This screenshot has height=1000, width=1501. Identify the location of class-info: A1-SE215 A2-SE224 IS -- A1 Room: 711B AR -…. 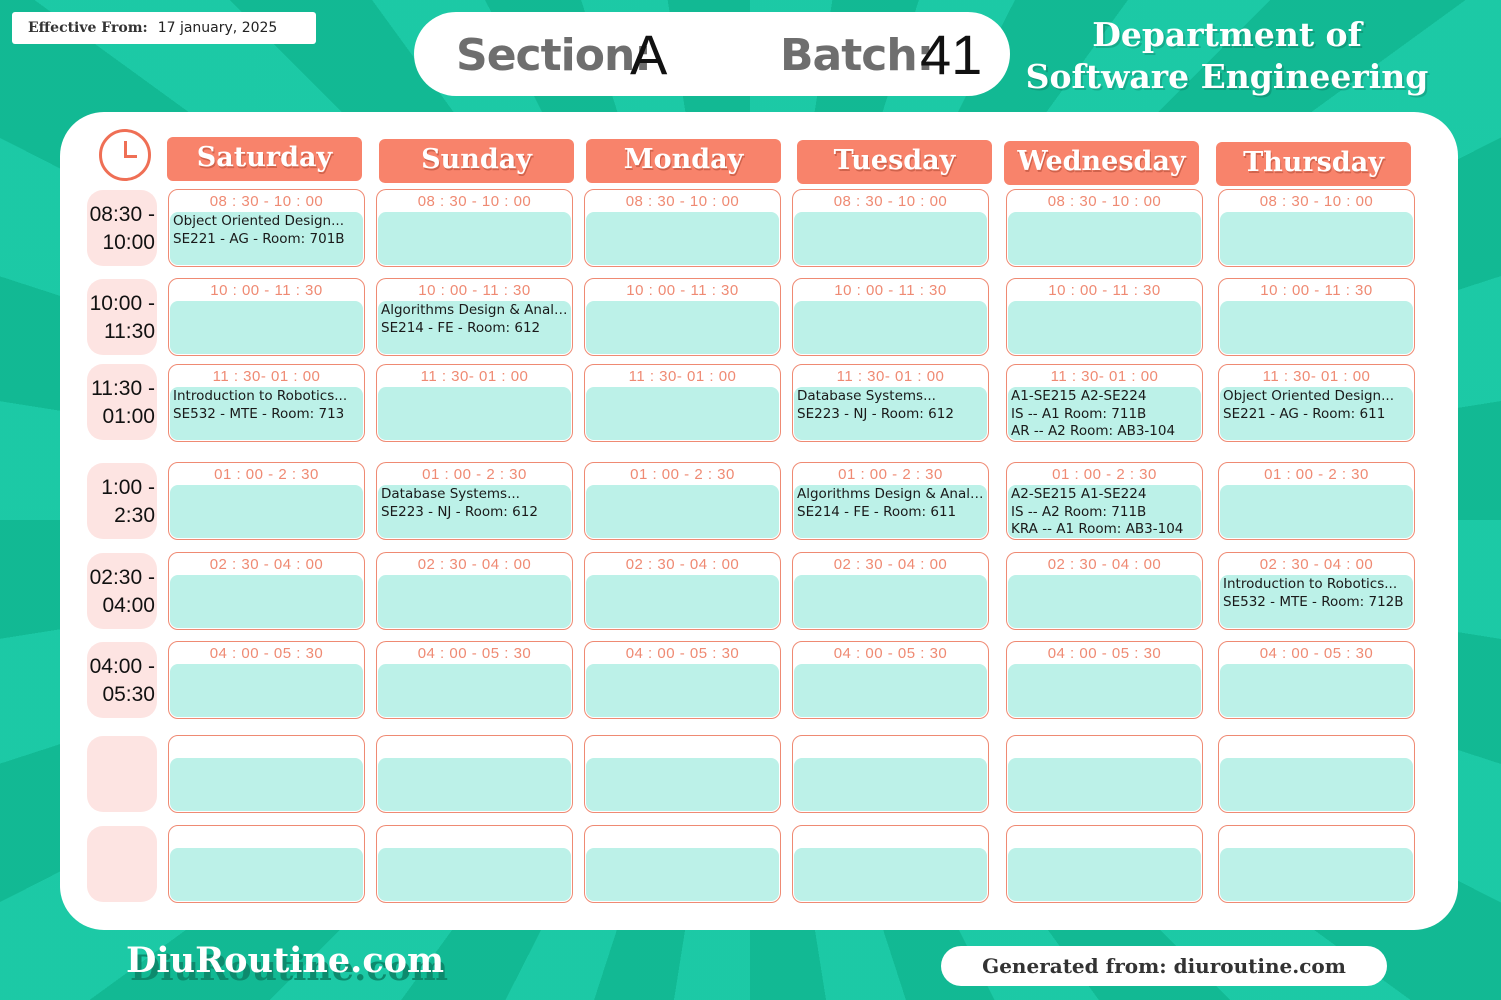
(1105, 414).